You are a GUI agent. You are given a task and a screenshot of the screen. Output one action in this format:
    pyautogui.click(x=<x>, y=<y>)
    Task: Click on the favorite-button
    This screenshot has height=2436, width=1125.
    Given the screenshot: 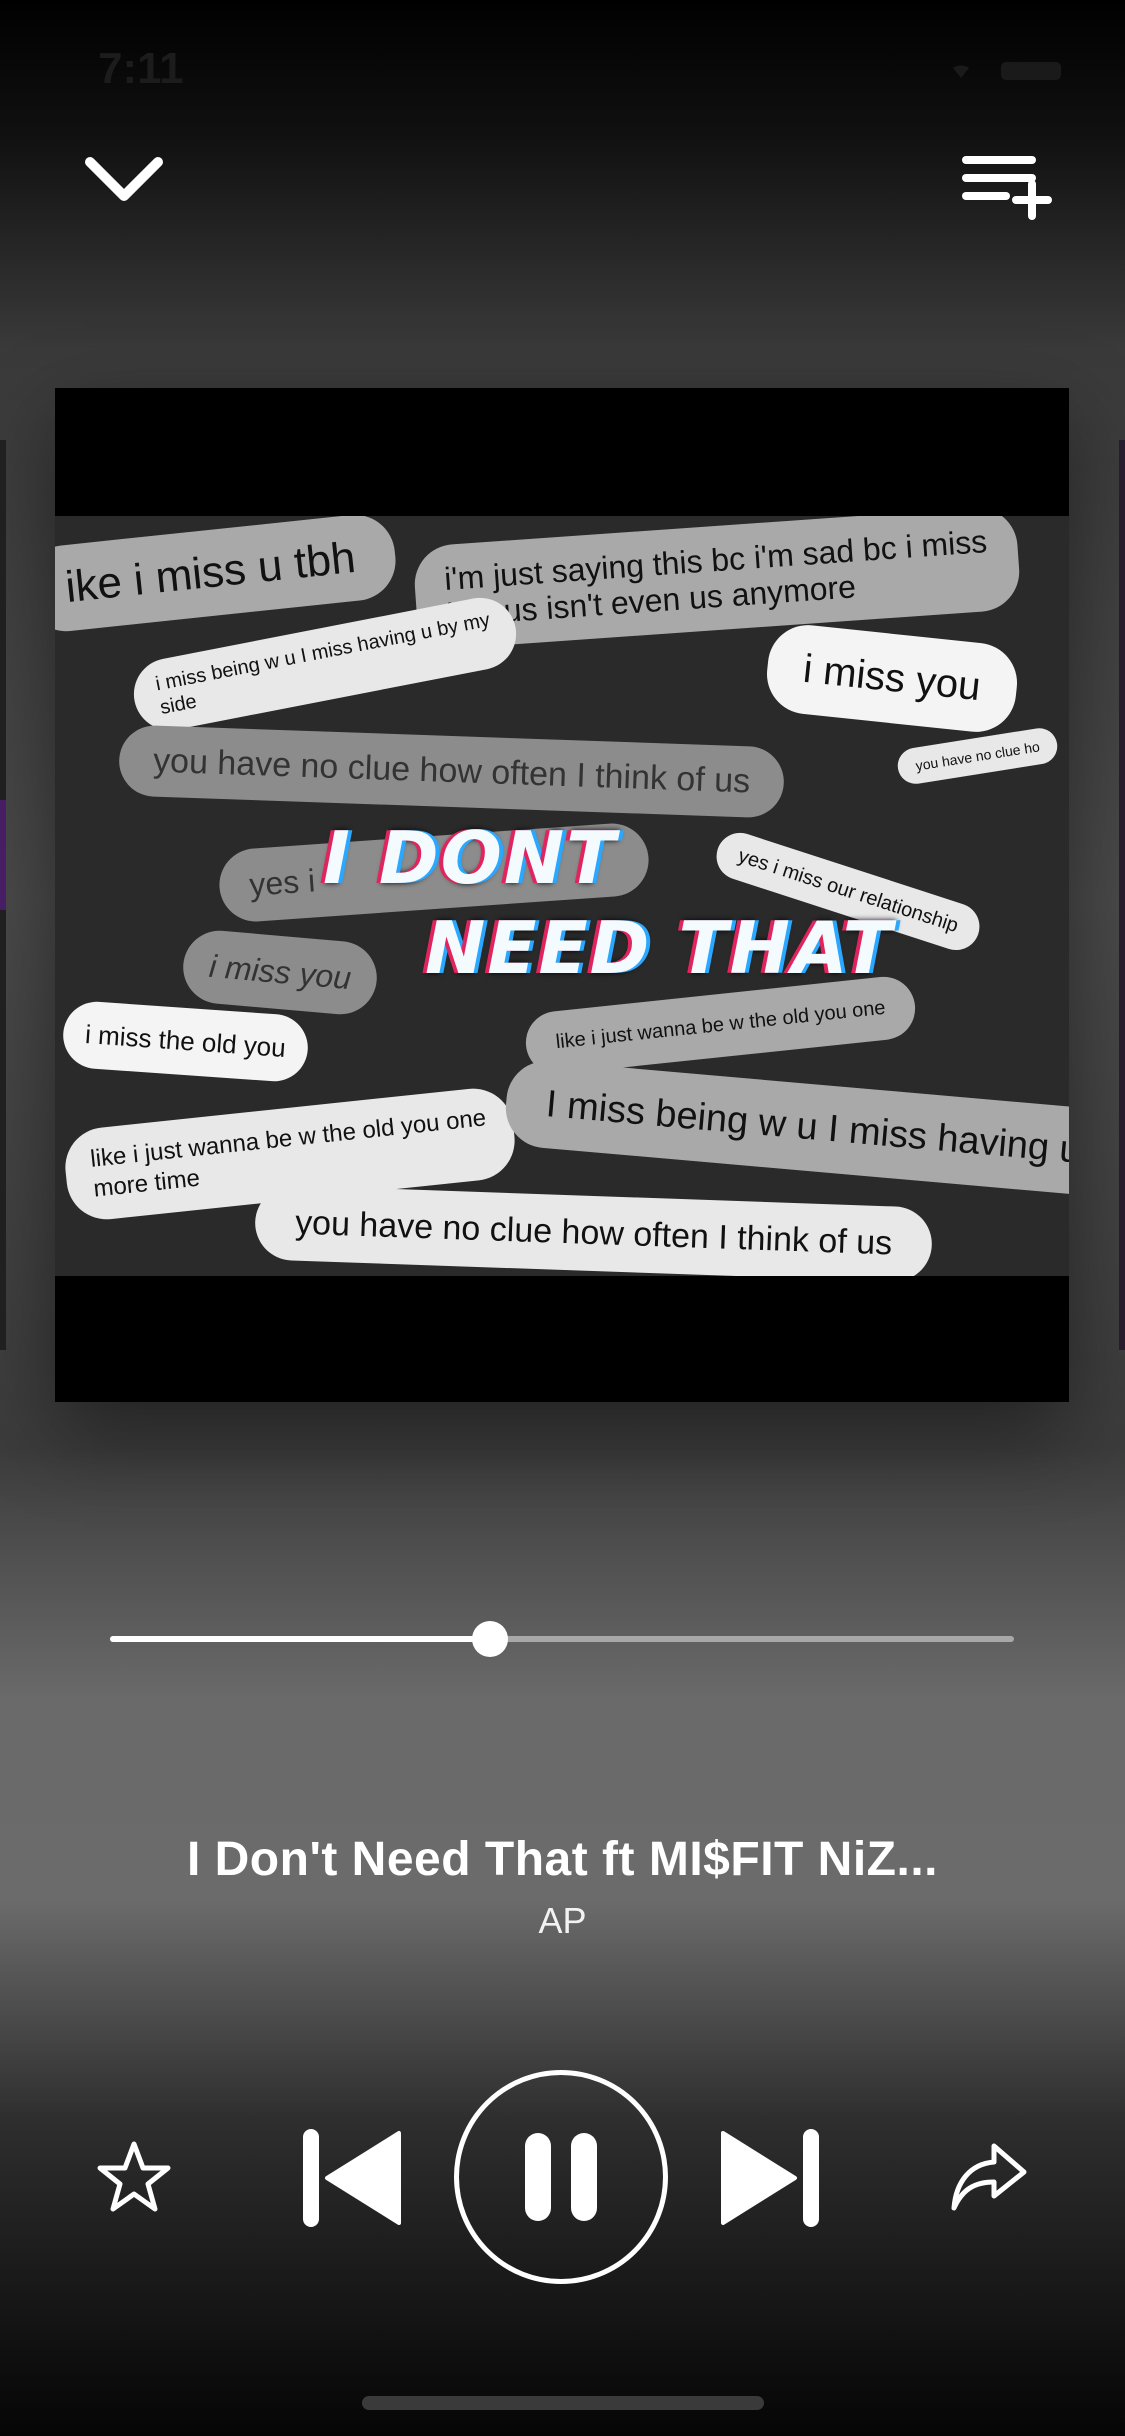 What is the action you would take?
    pyautogui.click(x=134, y=2178)
    